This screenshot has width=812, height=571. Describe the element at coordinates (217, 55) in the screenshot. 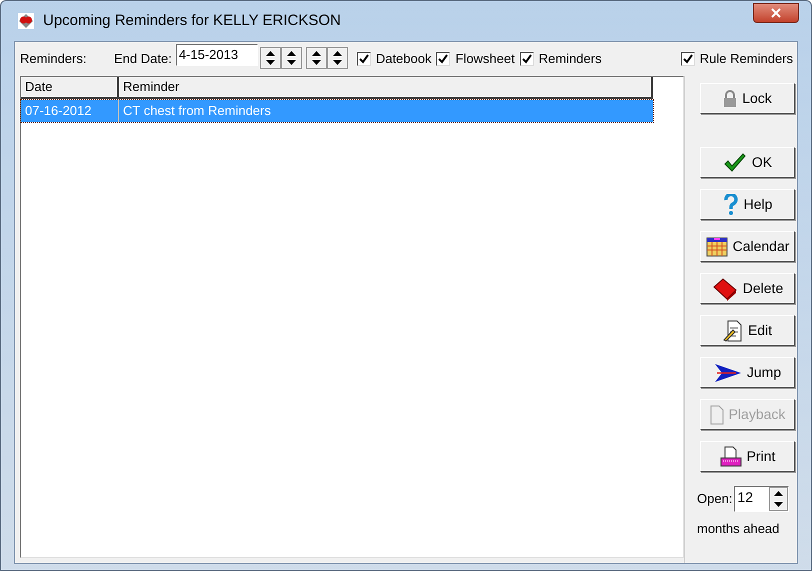

I see `end-date-field: 4-15-2013` at that location.